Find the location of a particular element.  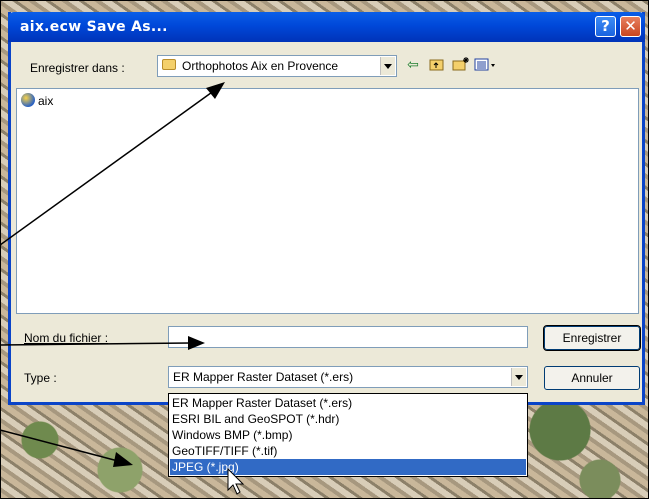

mouse-cursor-icon is located at coordinates (236, 481).